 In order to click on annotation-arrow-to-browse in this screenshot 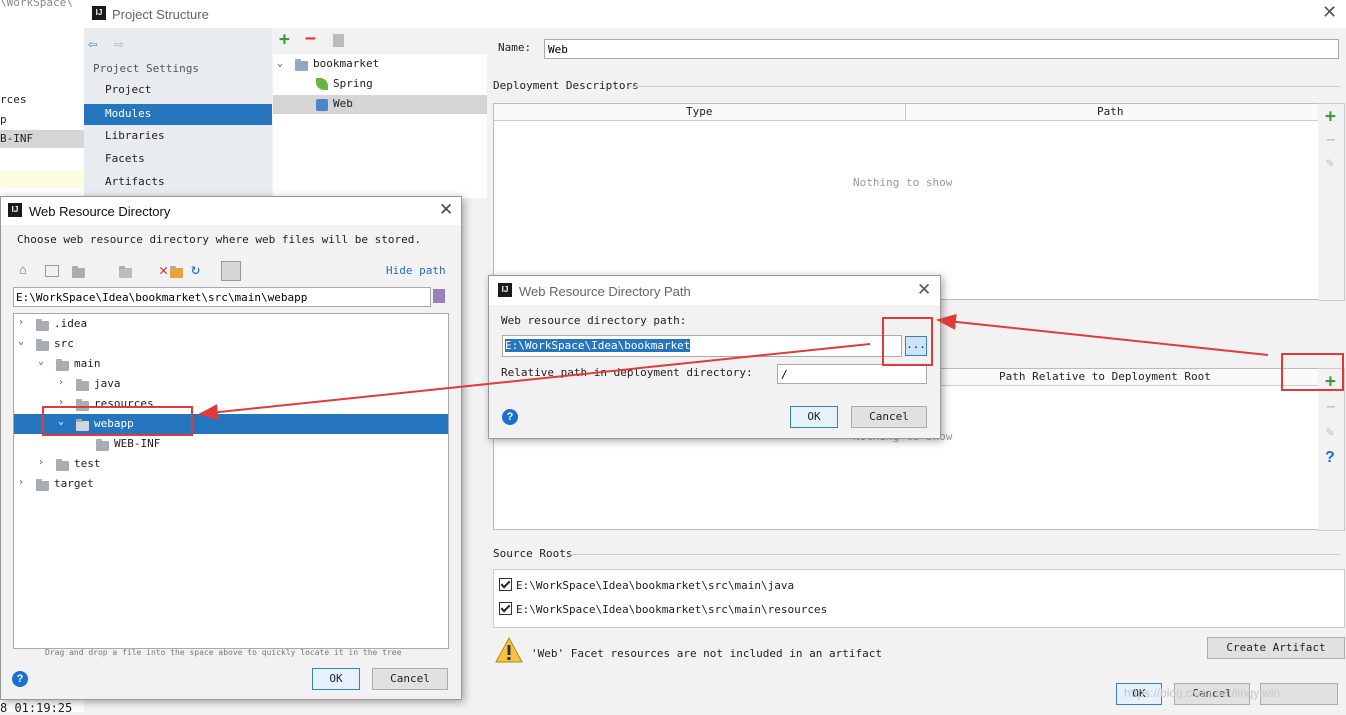, I will do `click(1102, 334)`.